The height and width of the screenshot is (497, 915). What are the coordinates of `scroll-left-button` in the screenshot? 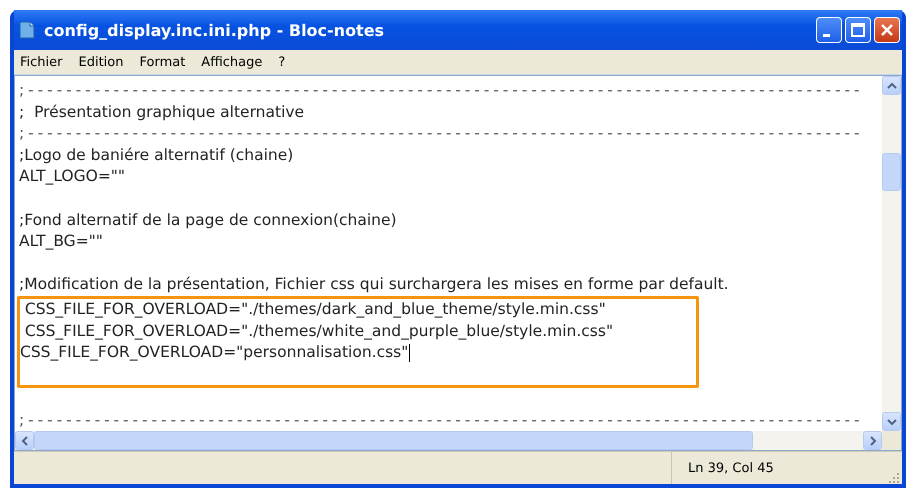 It's located at (24, 440).